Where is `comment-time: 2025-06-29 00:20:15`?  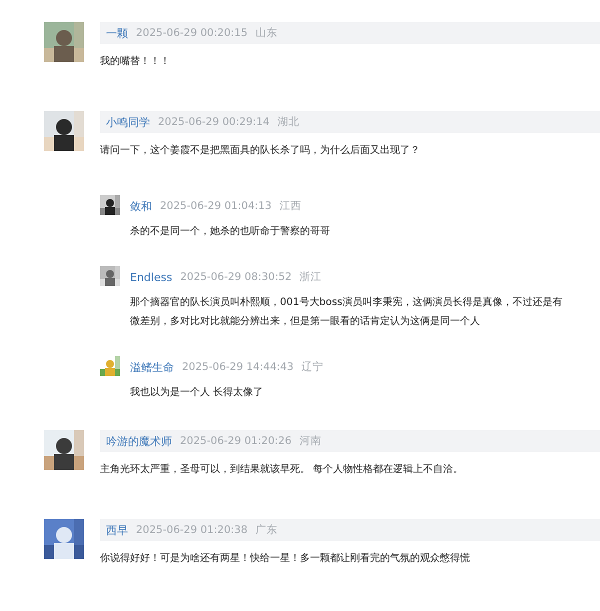
comment-time: 2025-06-29 00:20:15 is located at coordinates (192, 33).